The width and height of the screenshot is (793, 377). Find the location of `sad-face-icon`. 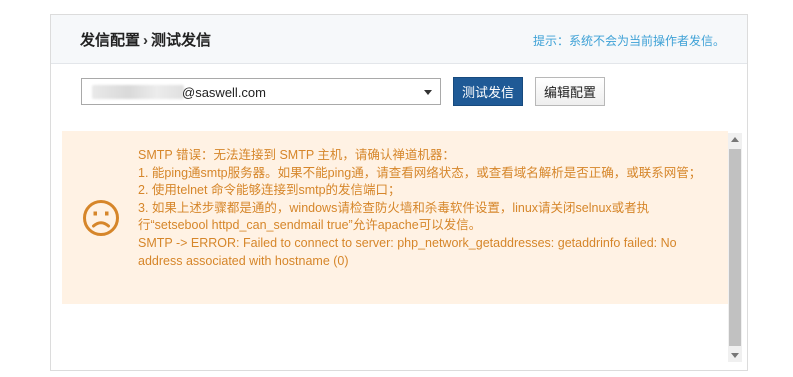

sad-face-icon is located at coordinates (101, 220).